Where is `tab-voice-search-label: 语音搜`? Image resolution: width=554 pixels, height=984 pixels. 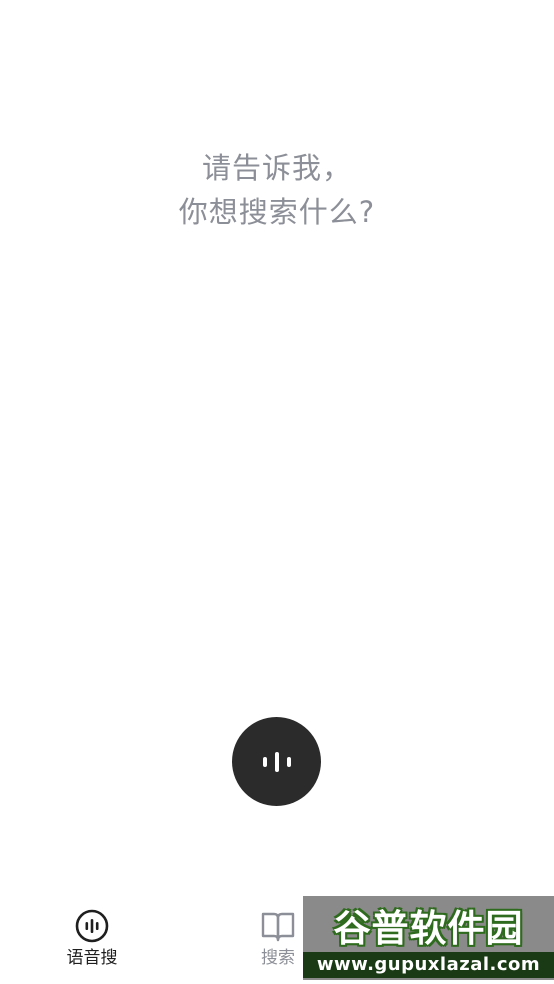 tab-voice-search-label: 语音搜 is located at coordinates (92, 958).